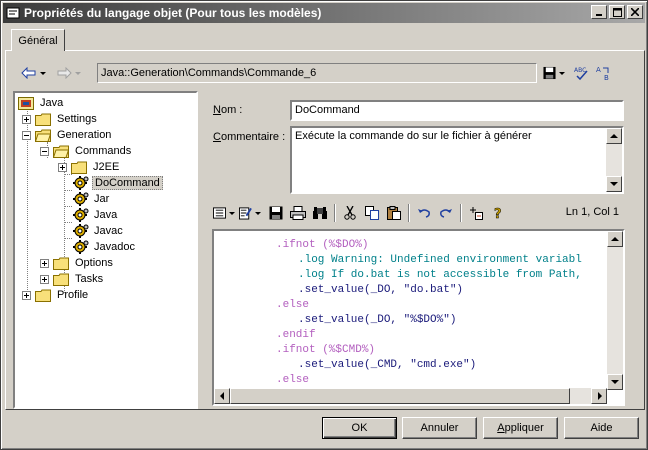 The height and width of the screenshot is (450, 648). Describe the element at coordinates (78, 73) in the screenshot. I see `forward-dropdown-icon` at that location.